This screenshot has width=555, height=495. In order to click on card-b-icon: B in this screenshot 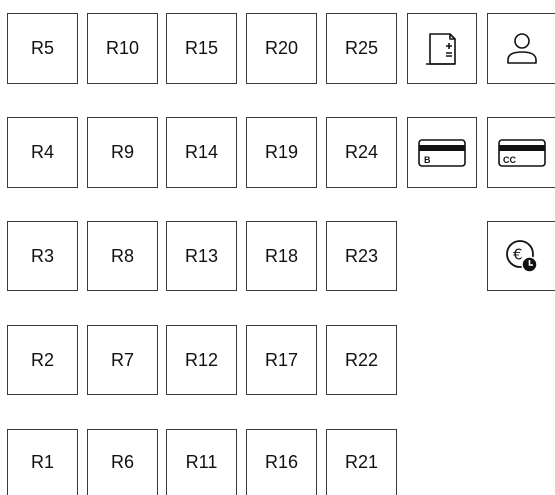, I will do `click(442, 152)`.